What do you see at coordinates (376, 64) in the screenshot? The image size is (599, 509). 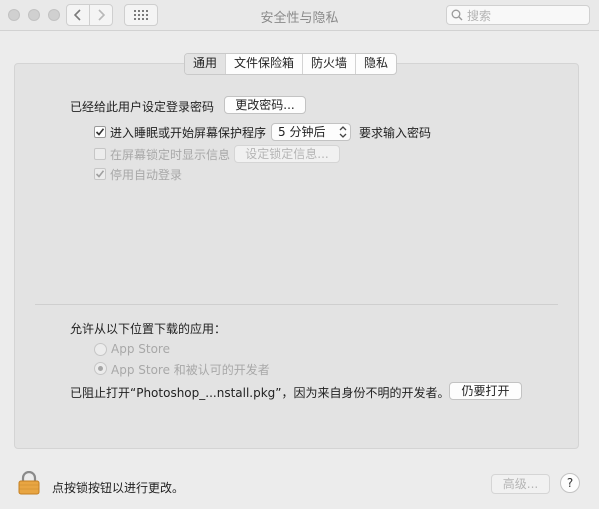 I see `tab-privacy: 隐私` at bounding box center [376, 64].